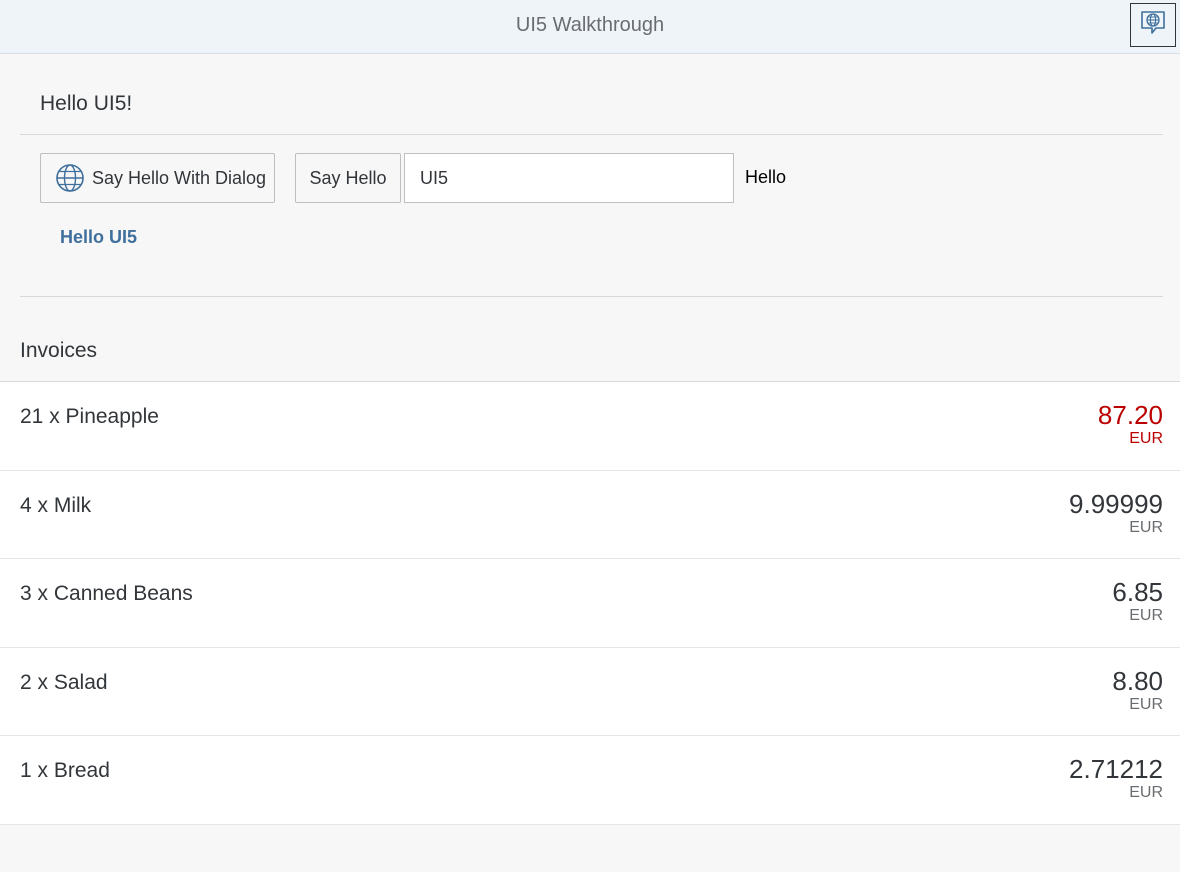  I want to click on say-hello-button: Say Hello, so click(348, 178).